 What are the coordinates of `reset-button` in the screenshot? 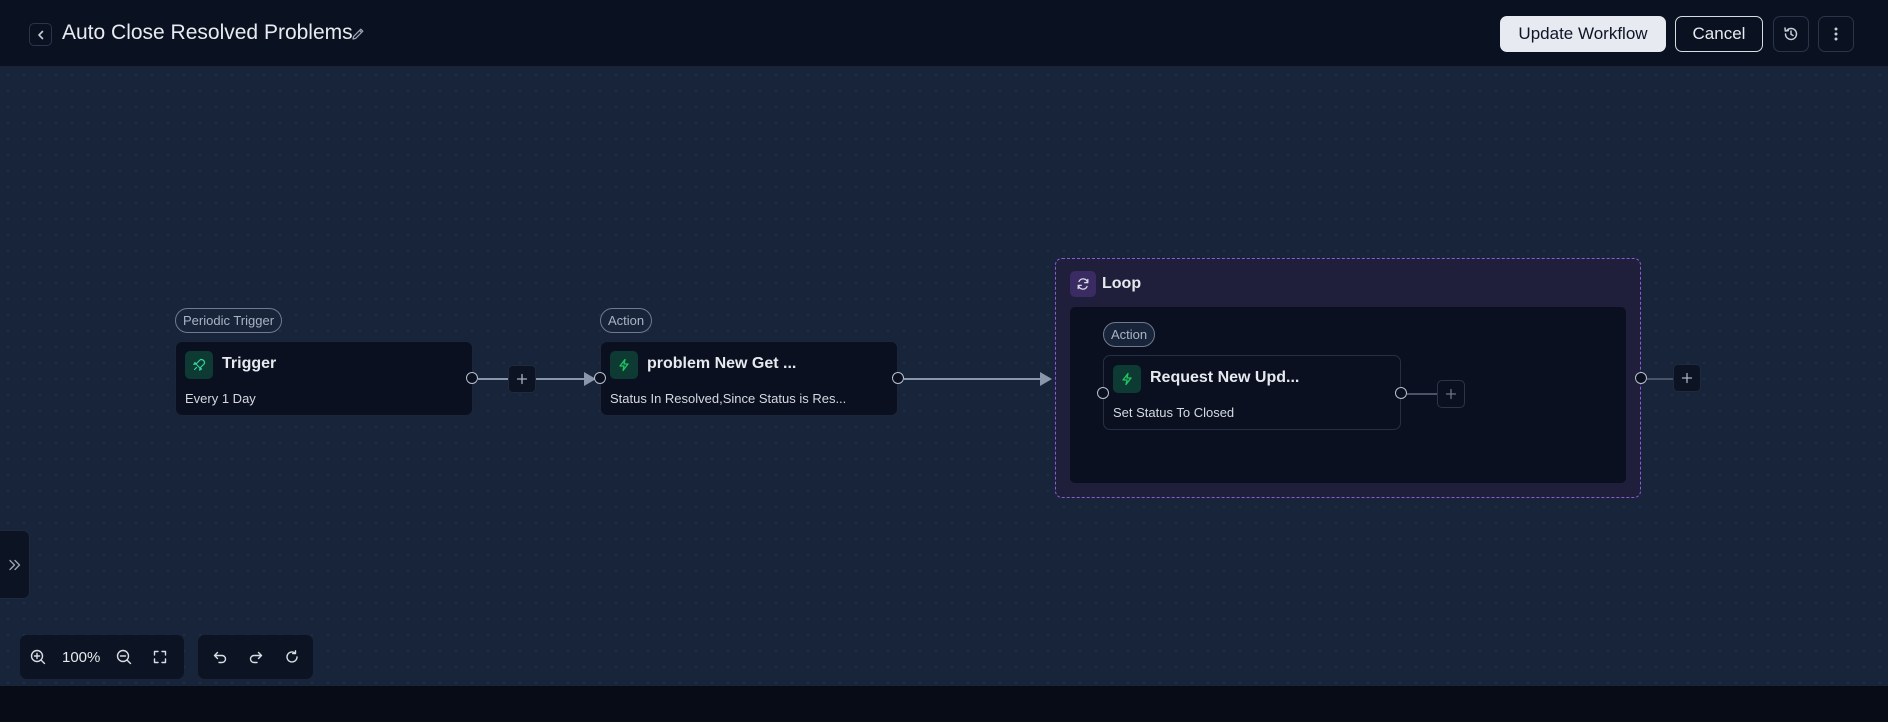 It's located at (292, 657).